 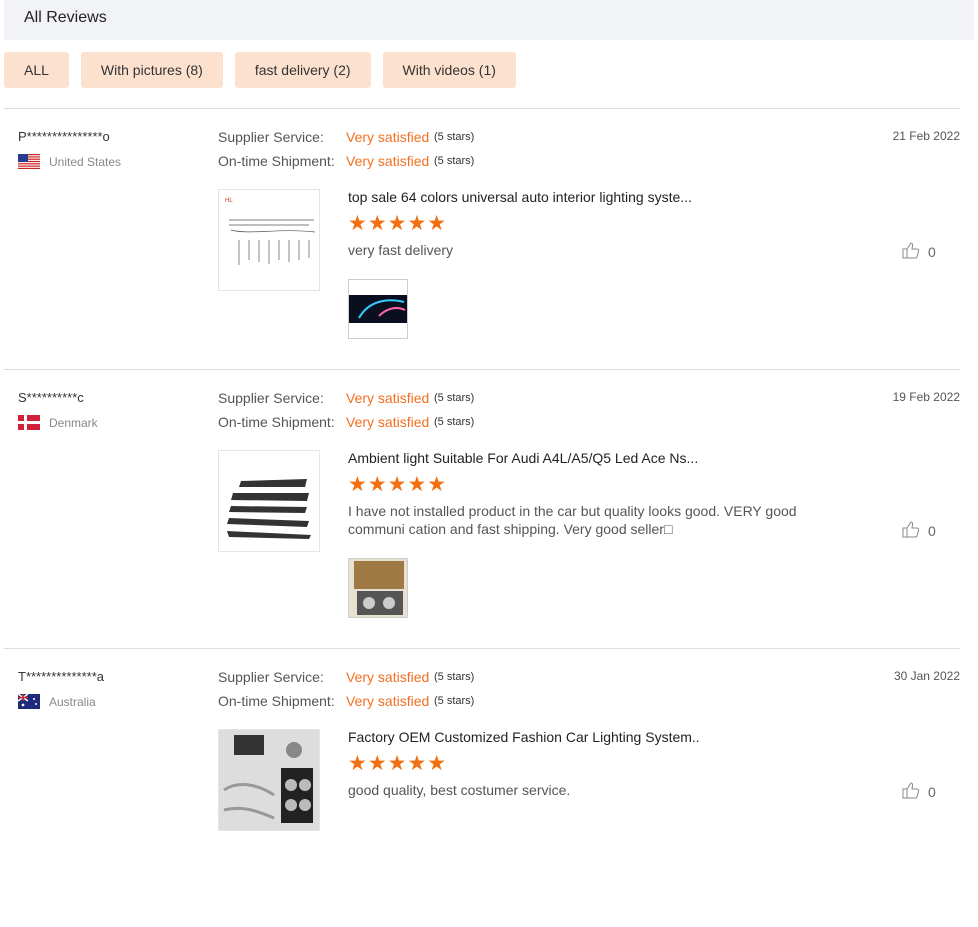 What do you see at coordinates (302, 70) in the screenshot?
I see `filter-fast-delivery: fast delivery (2)` at bounding box center [302, 70].